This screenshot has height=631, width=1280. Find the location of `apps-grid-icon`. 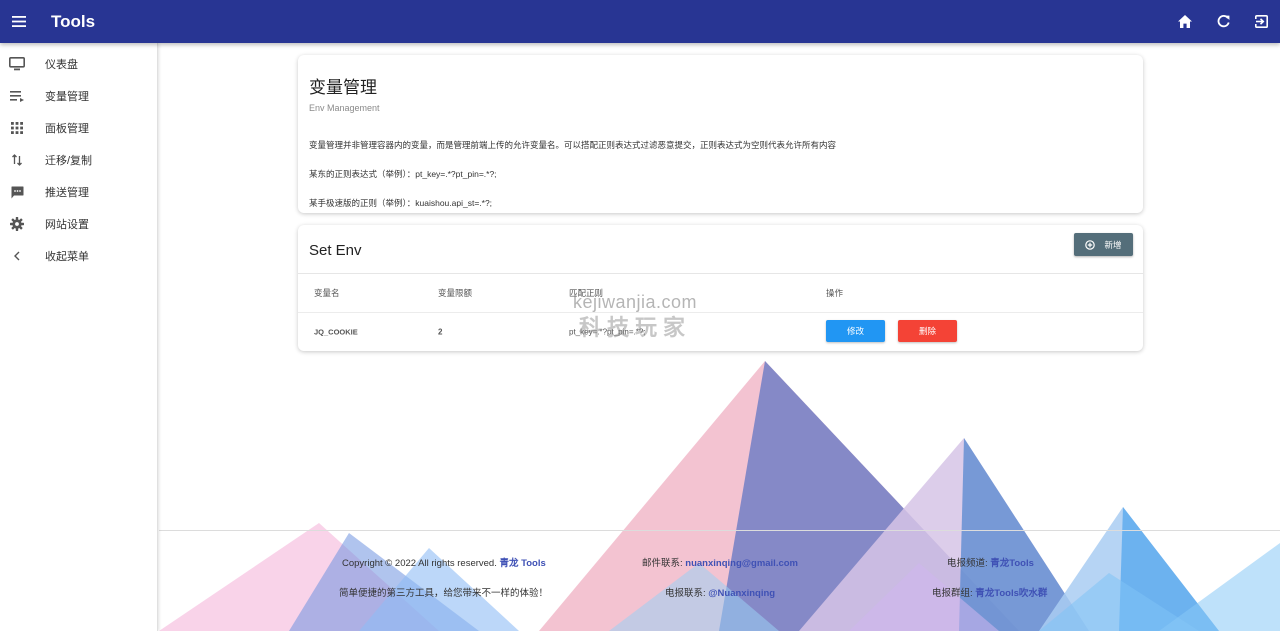

apps-grid-icon is located at coordinates (17, 128).